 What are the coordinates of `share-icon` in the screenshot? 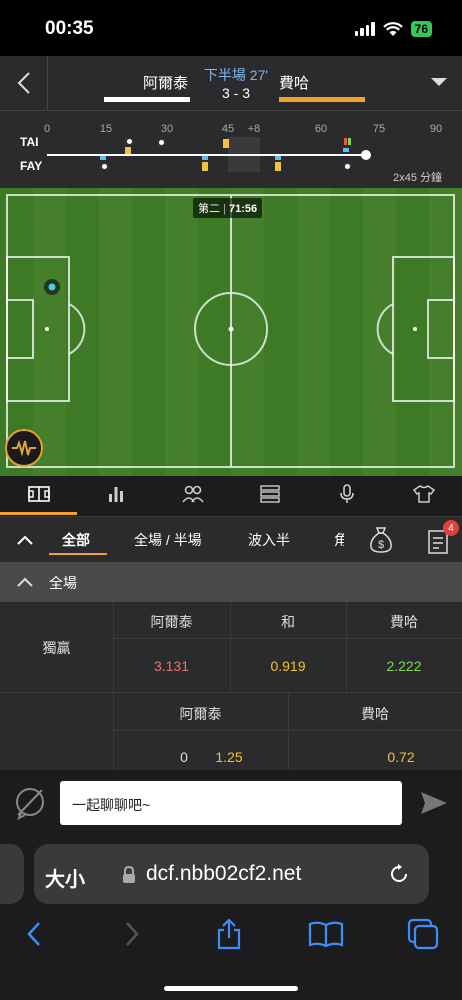 It's located at (229, 934).